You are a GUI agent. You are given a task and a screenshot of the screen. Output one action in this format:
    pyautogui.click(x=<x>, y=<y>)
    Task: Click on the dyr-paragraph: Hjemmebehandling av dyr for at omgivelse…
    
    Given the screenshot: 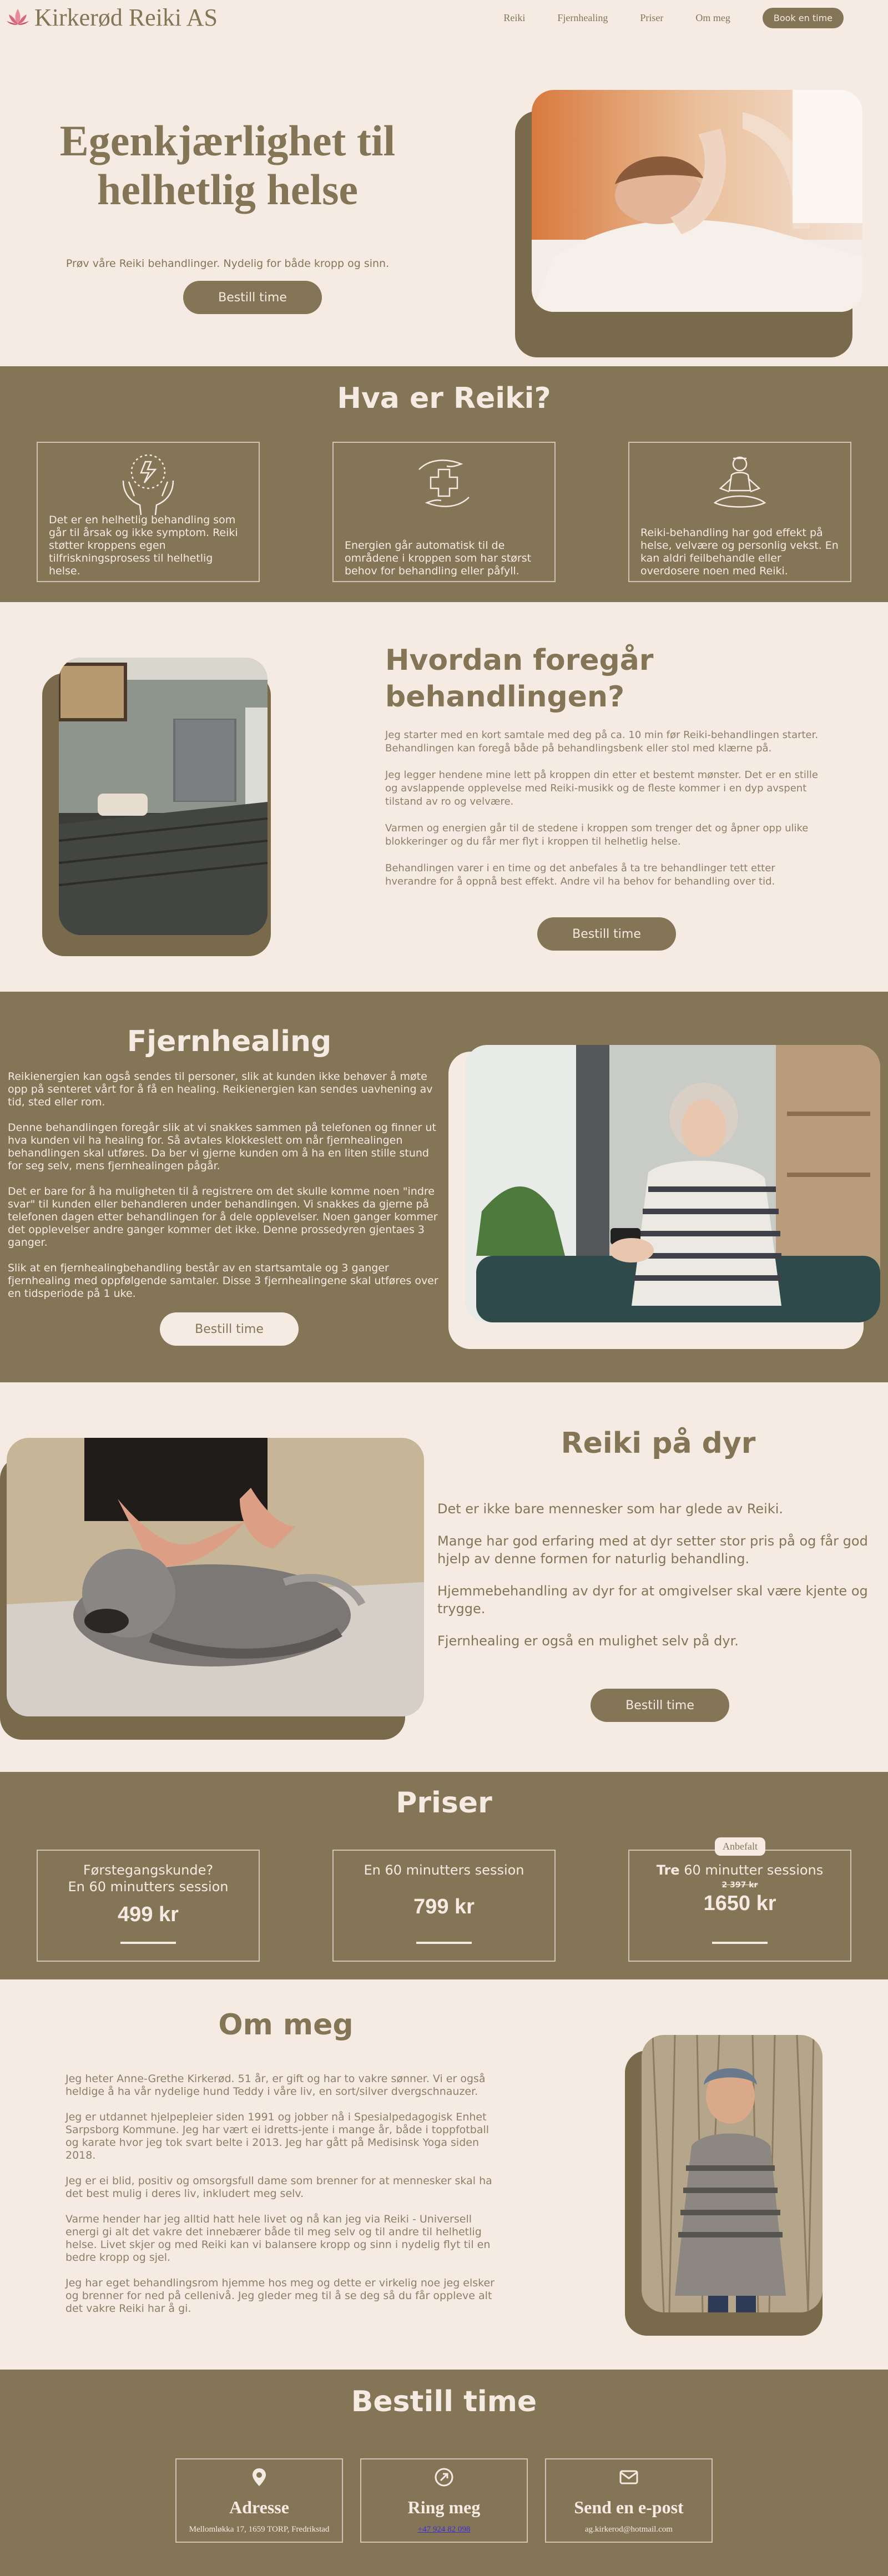 What is the action you would take?
    pyautogui.click(x=652, y=1600)
    